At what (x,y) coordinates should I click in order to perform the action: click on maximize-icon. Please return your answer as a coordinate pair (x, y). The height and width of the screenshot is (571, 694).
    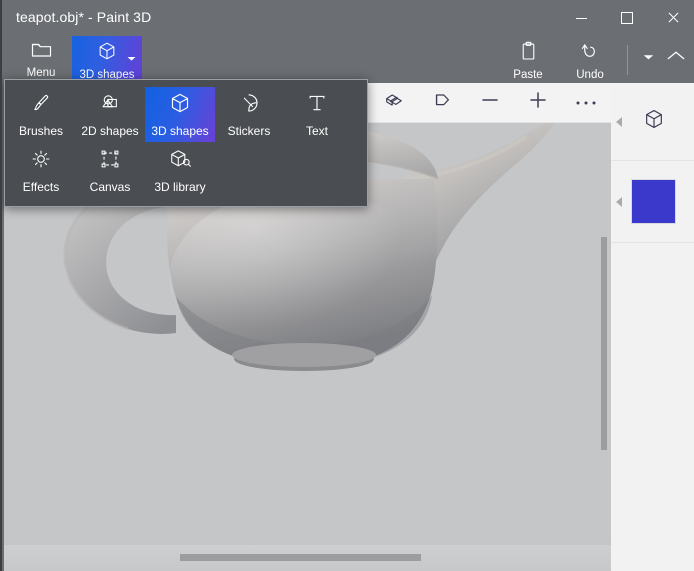
    Looking at the image, I should click on (627, 18).